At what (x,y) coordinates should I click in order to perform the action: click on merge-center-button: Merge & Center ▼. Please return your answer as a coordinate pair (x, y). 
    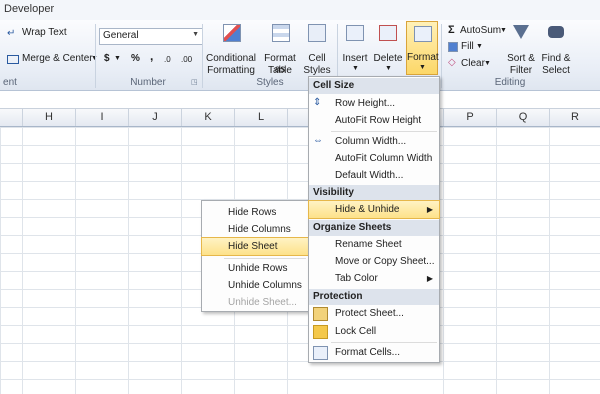
    Looking at the image, I should click on (51, 59).